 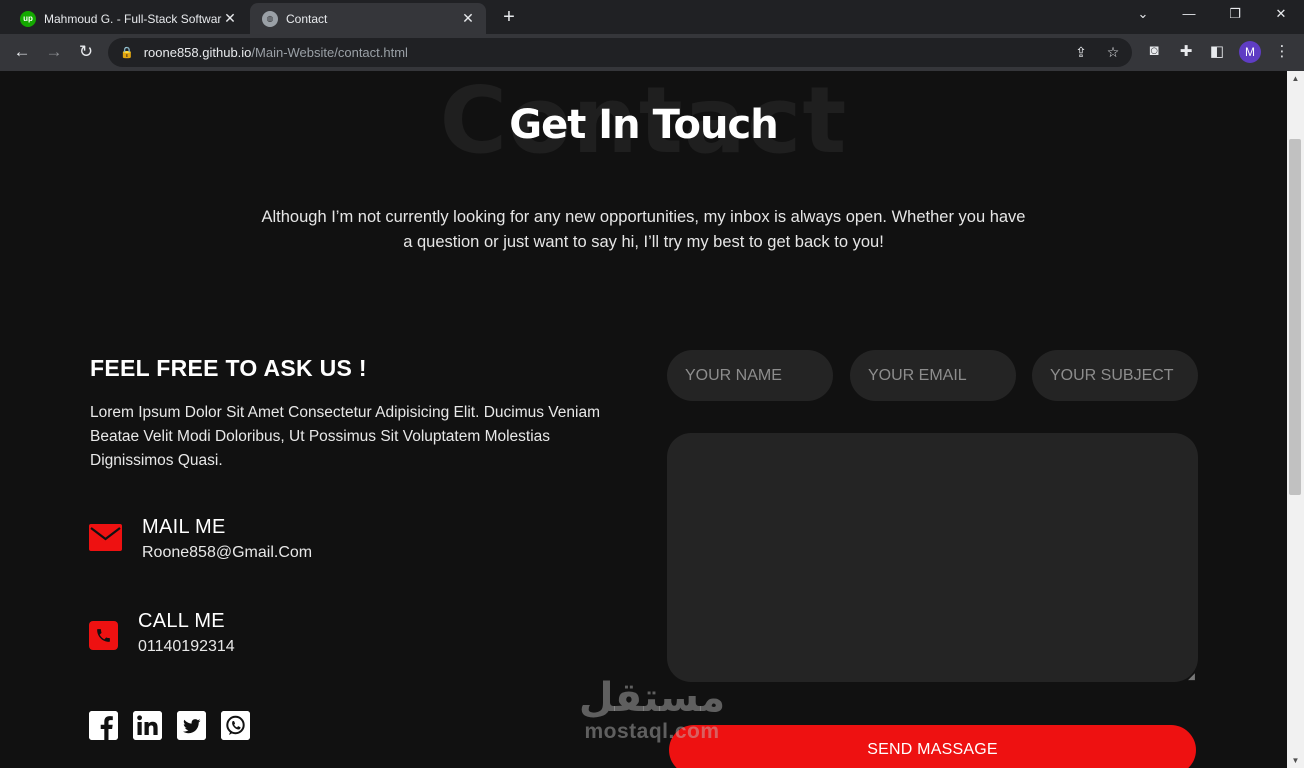 What do you see at coordinates (227, 553) in the screenshot?
I see `mail-value: Roone858@Gmail.Com` at bounding box center [227, 553].